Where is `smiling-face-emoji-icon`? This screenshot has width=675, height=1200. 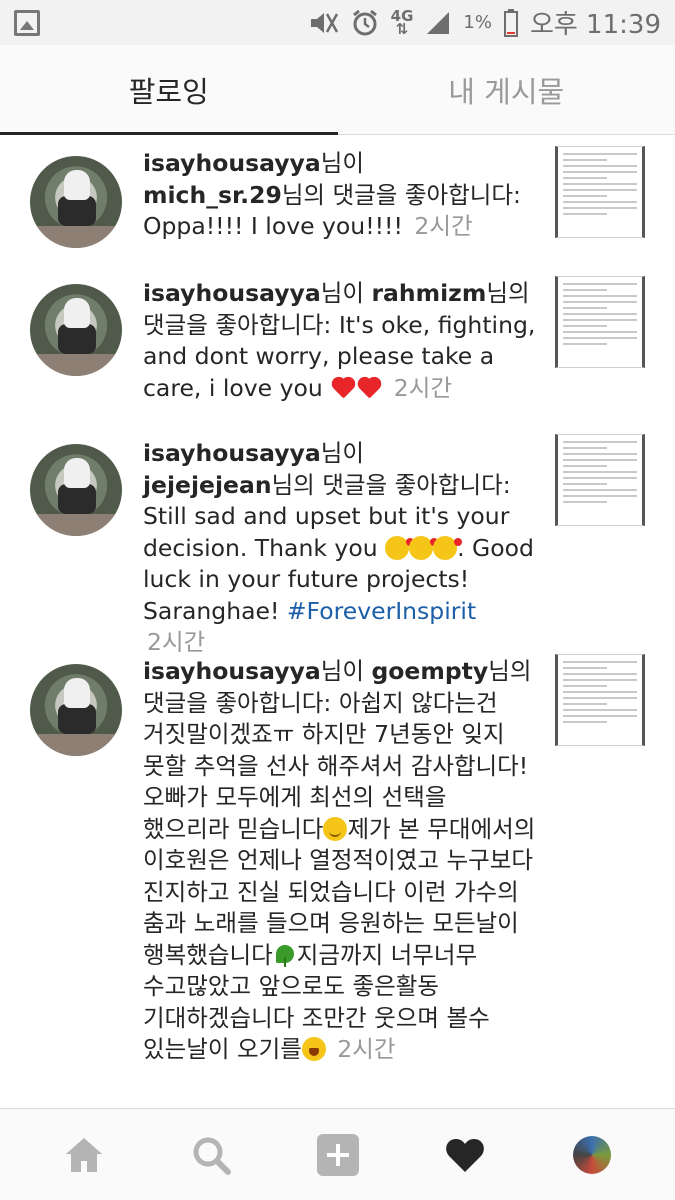 smiling-face-emoji-icon is located at coordinates (335, 828).